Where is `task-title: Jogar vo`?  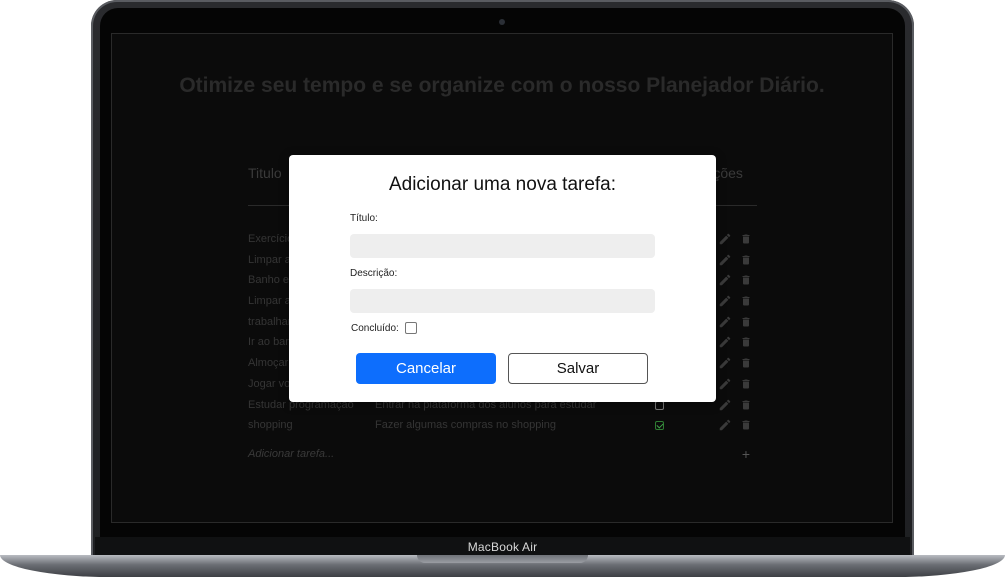 task-title: Jogar vo is located at coordinates (269, 383).